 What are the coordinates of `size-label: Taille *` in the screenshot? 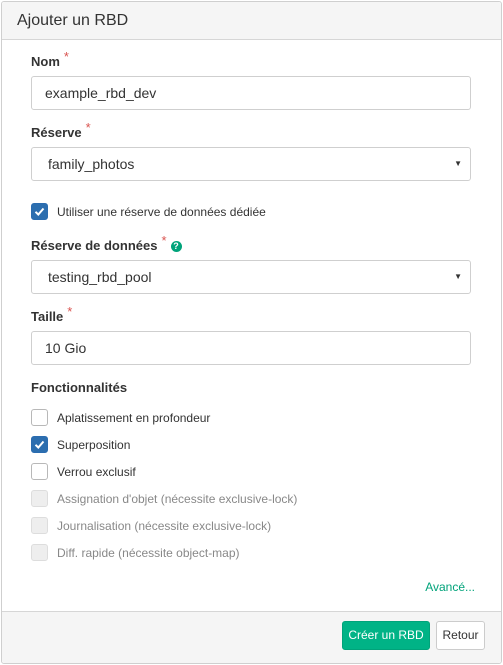 It's located at (52, 314).